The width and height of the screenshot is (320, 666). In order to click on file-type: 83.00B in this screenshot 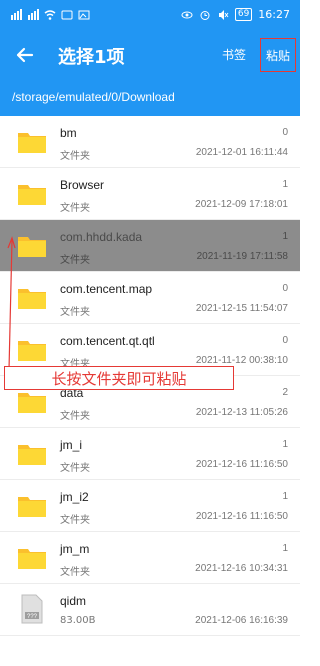, I will do `click(78, 620)`.